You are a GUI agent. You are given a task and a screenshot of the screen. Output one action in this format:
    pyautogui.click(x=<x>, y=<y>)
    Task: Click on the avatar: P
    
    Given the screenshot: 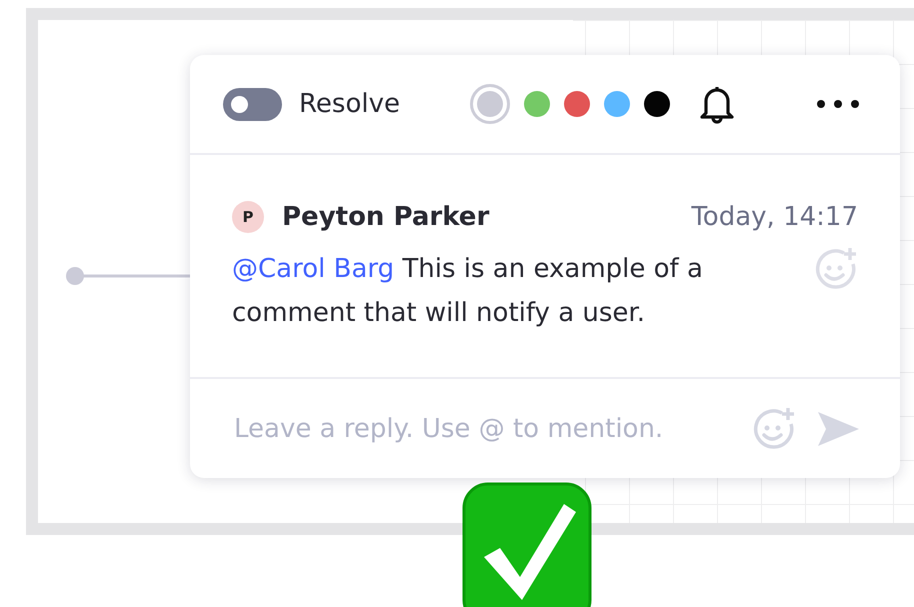 What is the action you would take?
    pyautogui.click(x=248, y=217)
    